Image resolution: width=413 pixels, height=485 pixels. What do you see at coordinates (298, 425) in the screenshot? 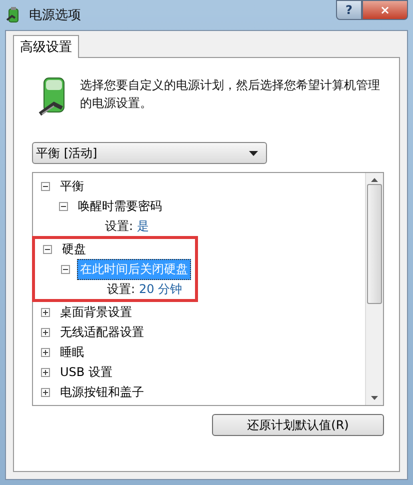
I see `restore-defaults-button: 还原计划默认值(R)` at bounding box center [298, 425].